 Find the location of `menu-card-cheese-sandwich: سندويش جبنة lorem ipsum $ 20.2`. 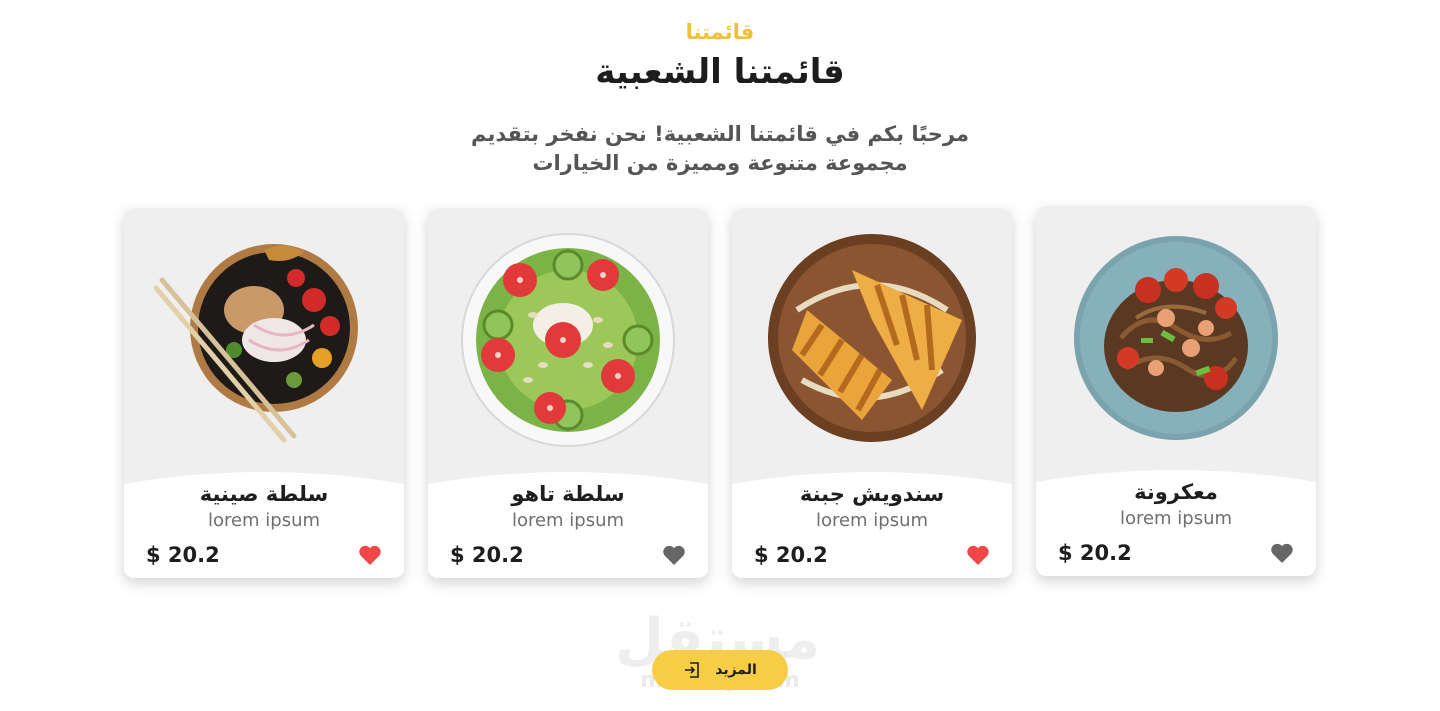

menu-card-cheese-sandwich: سندويش جبنة lorem ipsum $ 20.2 is located at coordinates (872, 393).